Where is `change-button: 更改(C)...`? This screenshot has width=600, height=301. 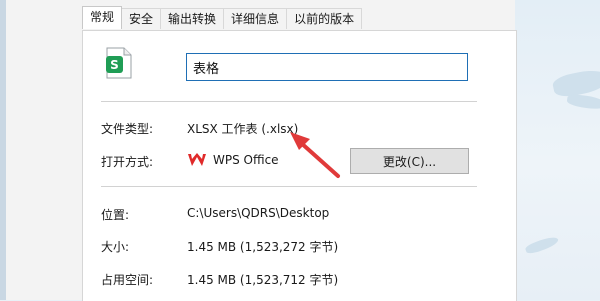 change-button: 更改(C)... is located at coordinates (409, 161).